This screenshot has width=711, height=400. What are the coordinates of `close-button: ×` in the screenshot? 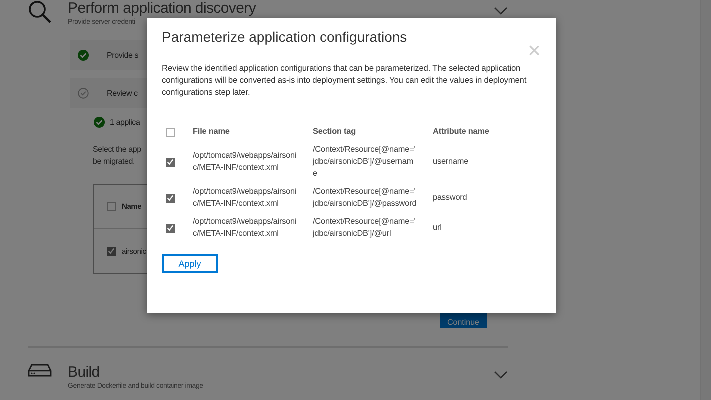 It's located at (534, 51).